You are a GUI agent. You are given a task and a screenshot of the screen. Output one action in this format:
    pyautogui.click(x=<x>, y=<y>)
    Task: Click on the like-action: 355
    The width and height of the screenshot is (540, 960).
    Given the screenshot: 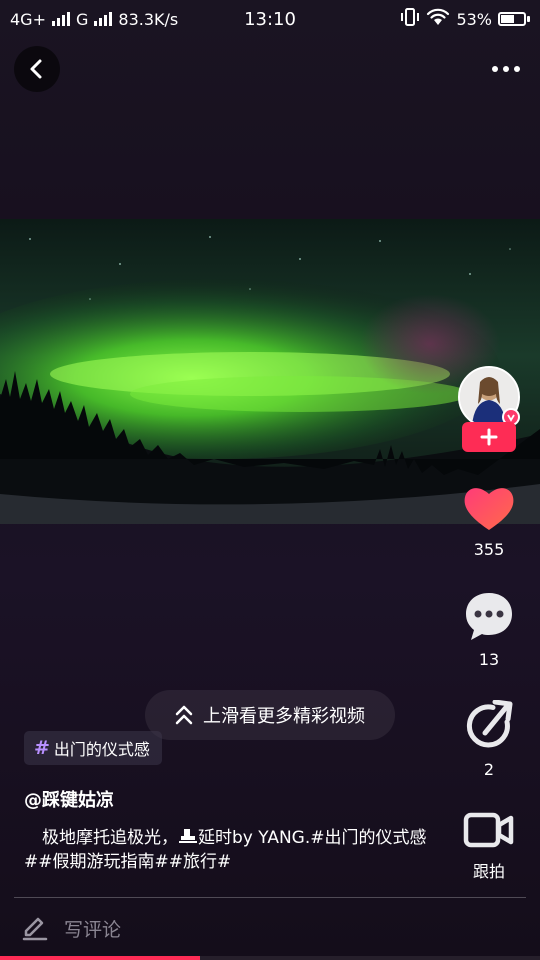 What is the action you would take?
    pyautogui.click(x=489, y=521)
    